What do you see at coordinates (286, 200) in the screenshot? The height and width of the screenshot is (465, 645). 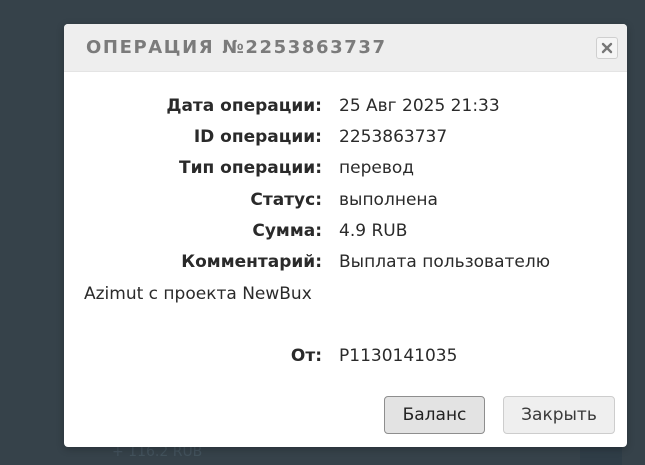 I see `field-label-status: Статус:` at bounding box center [286, 200].